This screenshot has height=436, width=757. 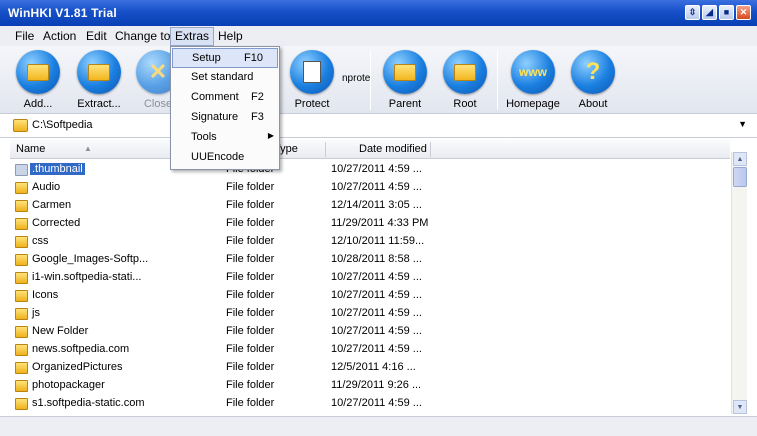 What do you see at coordinates (718, 12) in the screenshot?
I see `window-controls: ⇳ ◢ ■ ✕` at bounding box center [718, 12].